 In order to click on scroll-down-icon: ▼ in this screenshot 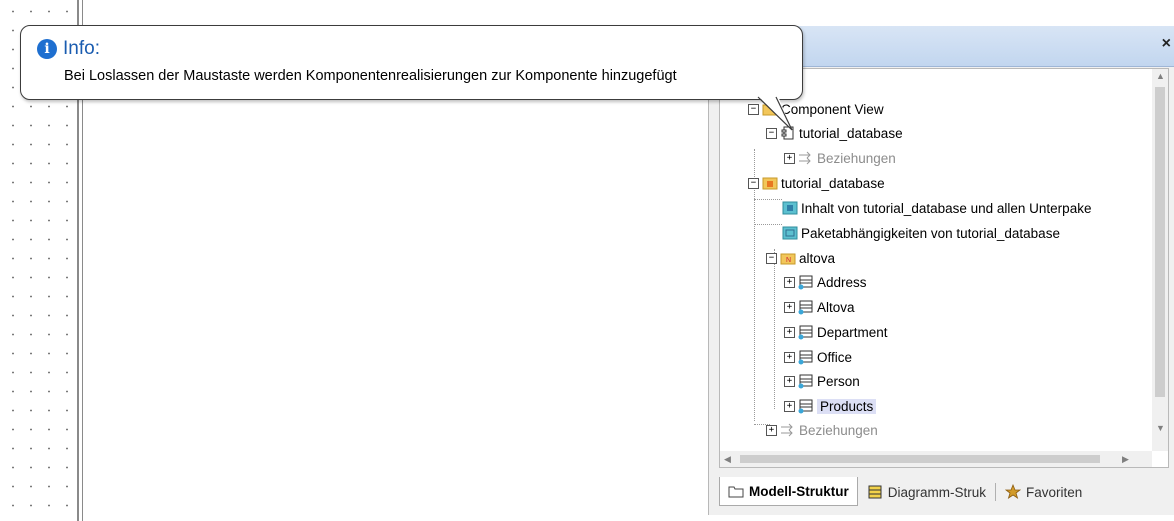, I will do `click(1160, 428)`.